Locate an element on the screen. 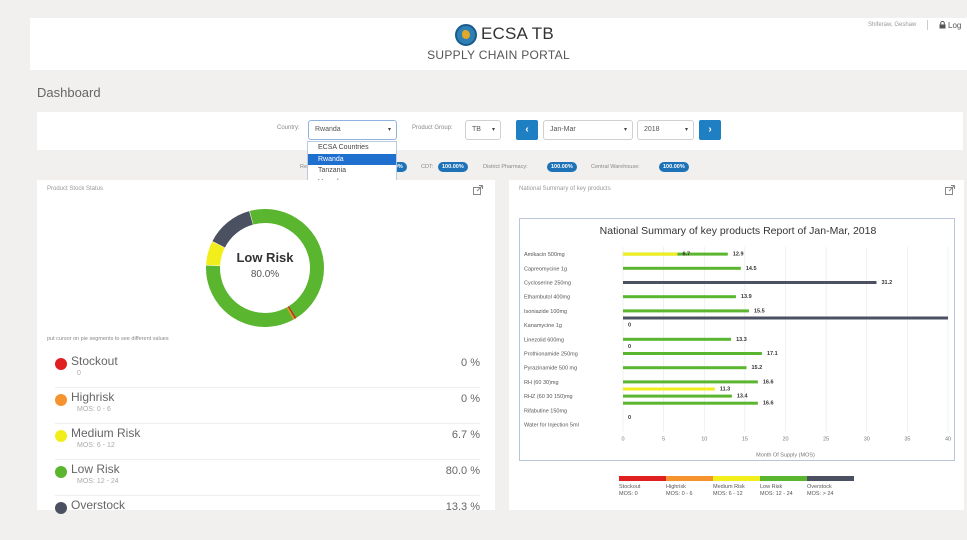 This screenshot has height=540, width=967. mos-legend-name: Medium Risk is located at coordinates (729, 487).